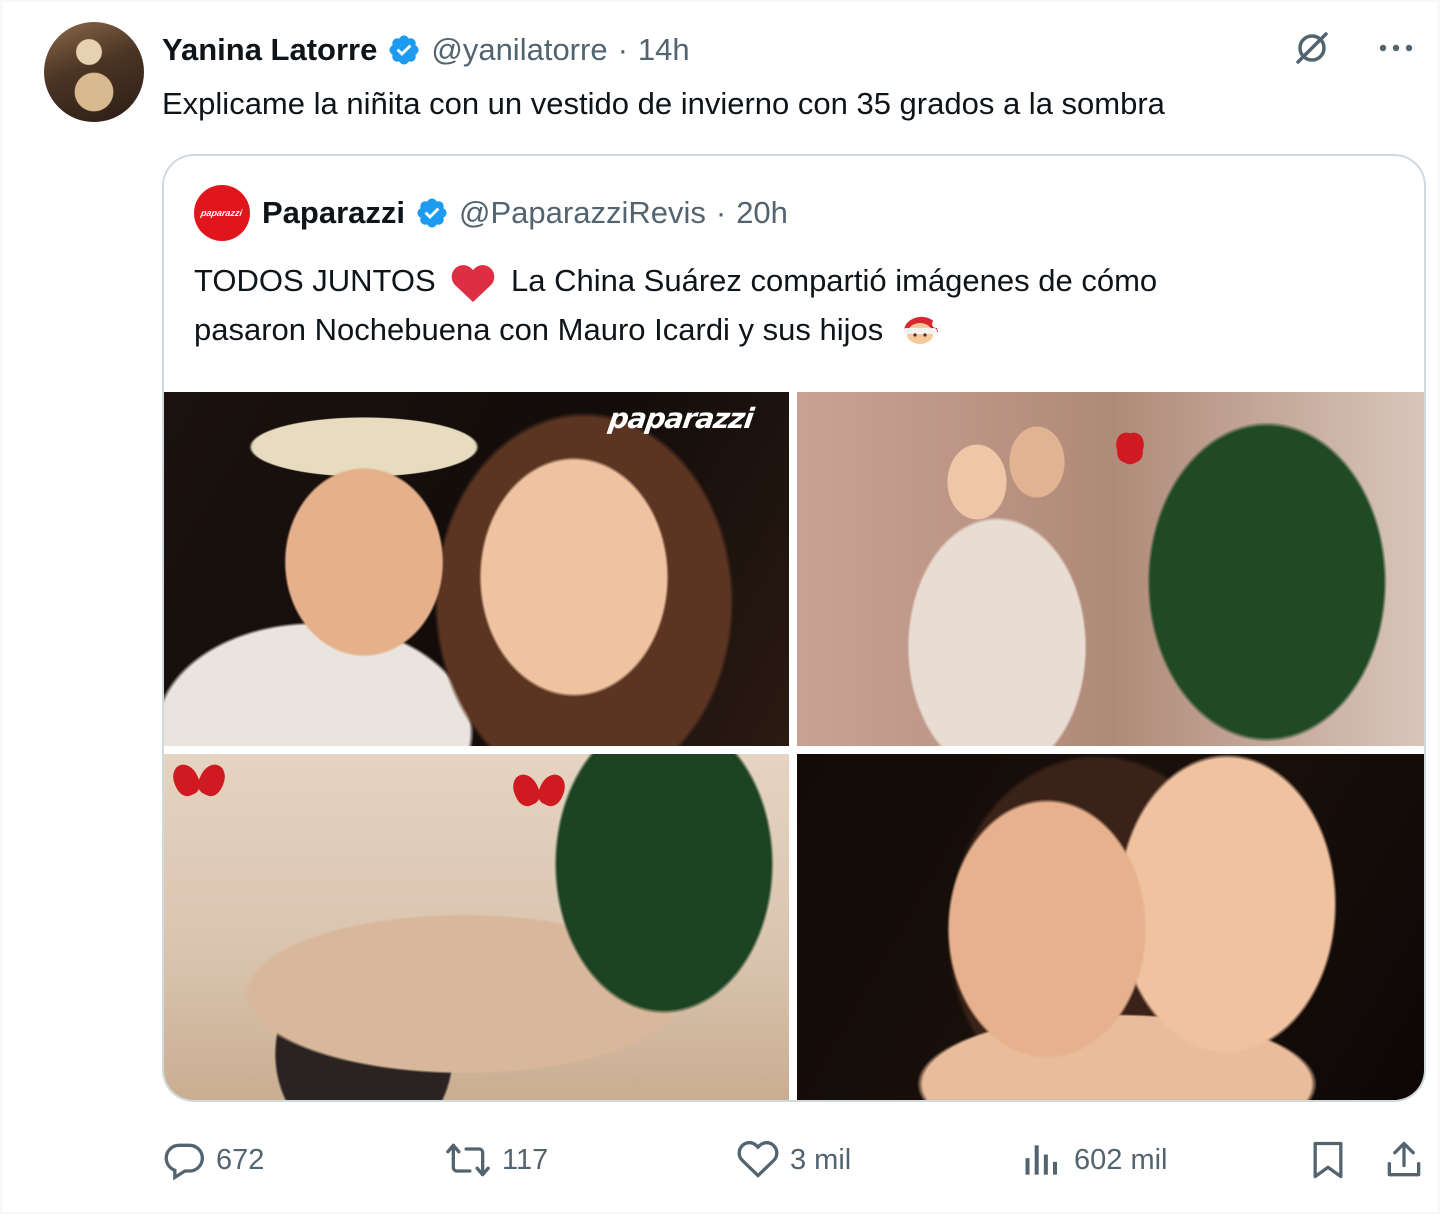 This screenshot has width=1440, height=1214. Describe the element at coordinates (664, 50) in the screenshot. I see `tweet-time: 14h` at that location.